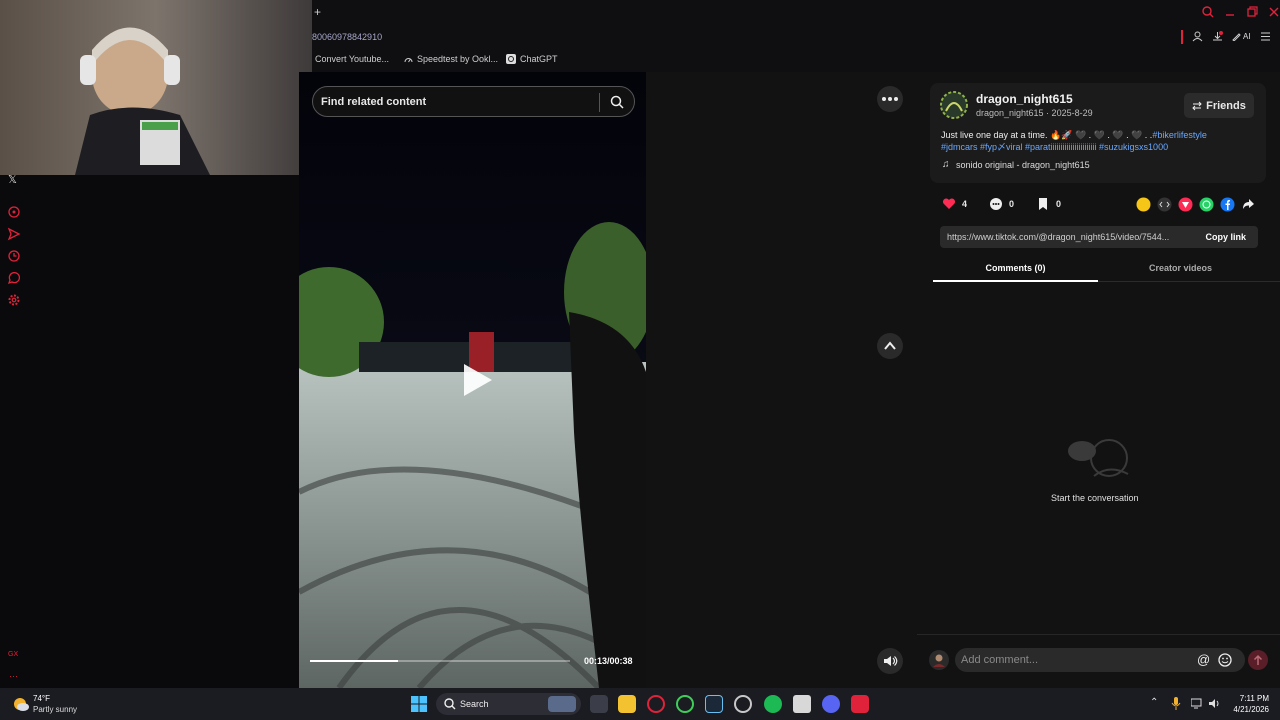 This screenshot has width=1280, height=720. Describe the element at coordinates (14, 300) in the screenshot. I see `settings-gear-icon` at that location.